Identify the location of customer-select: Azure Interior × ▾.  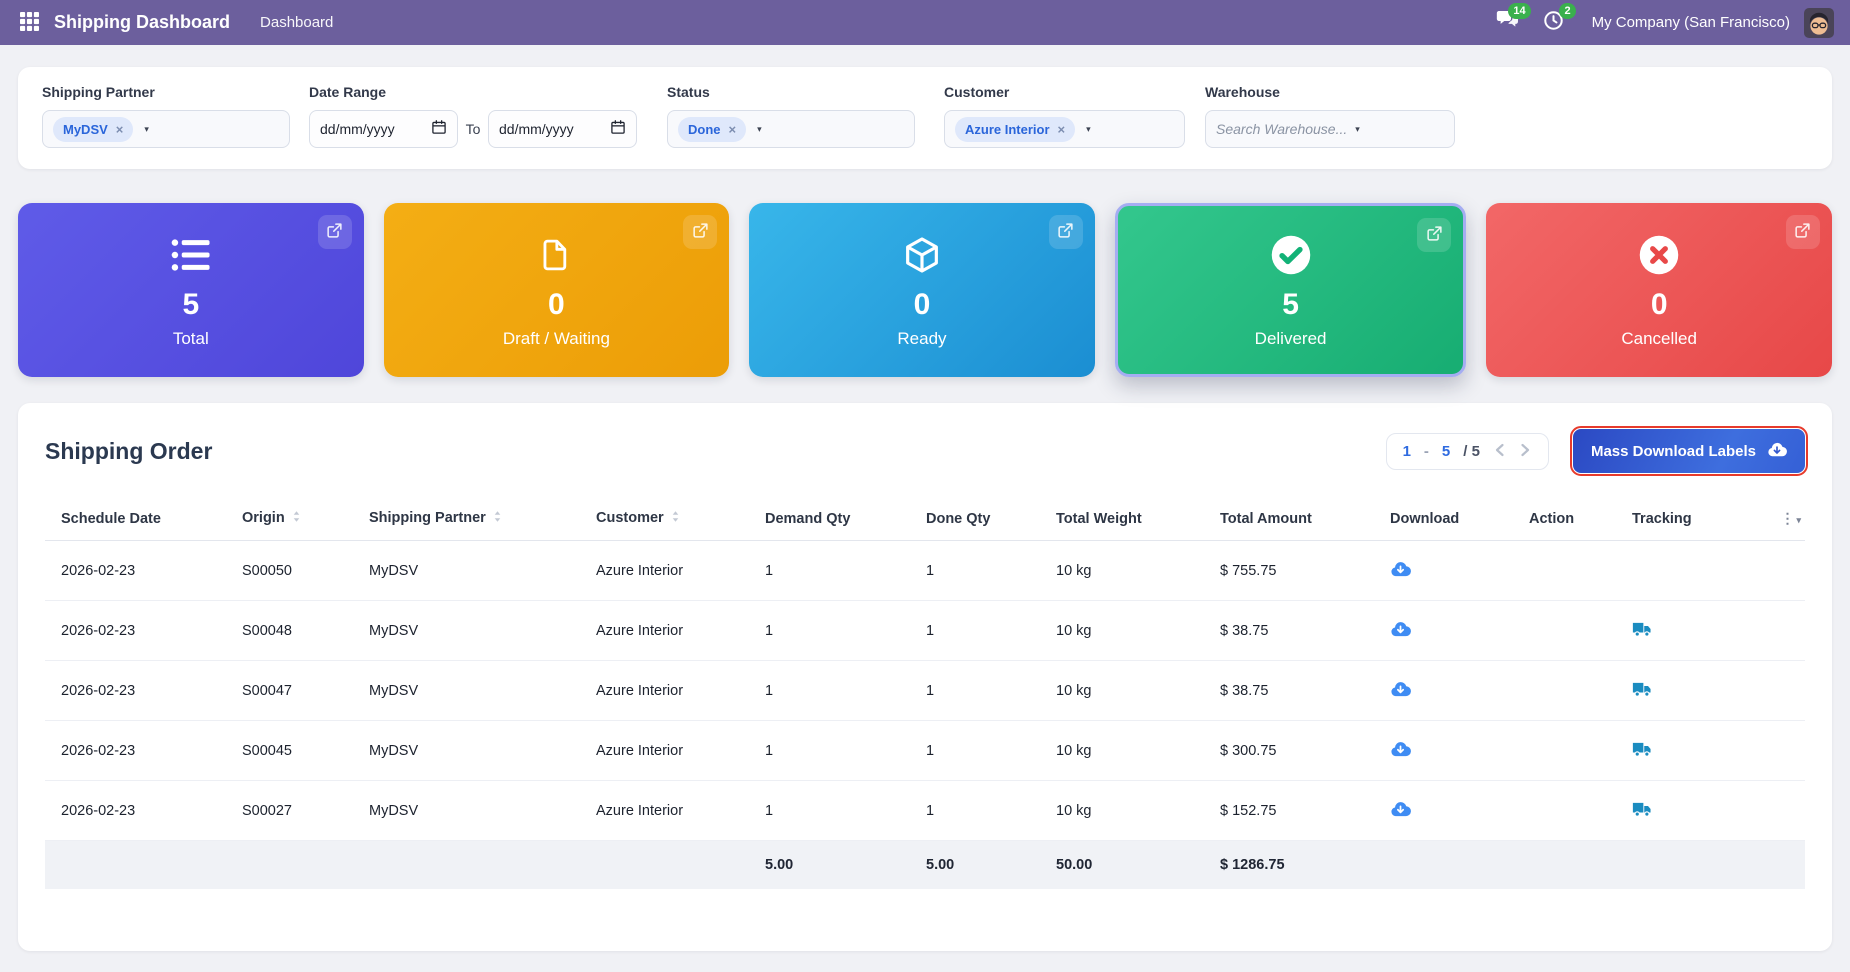
(1064, 129).